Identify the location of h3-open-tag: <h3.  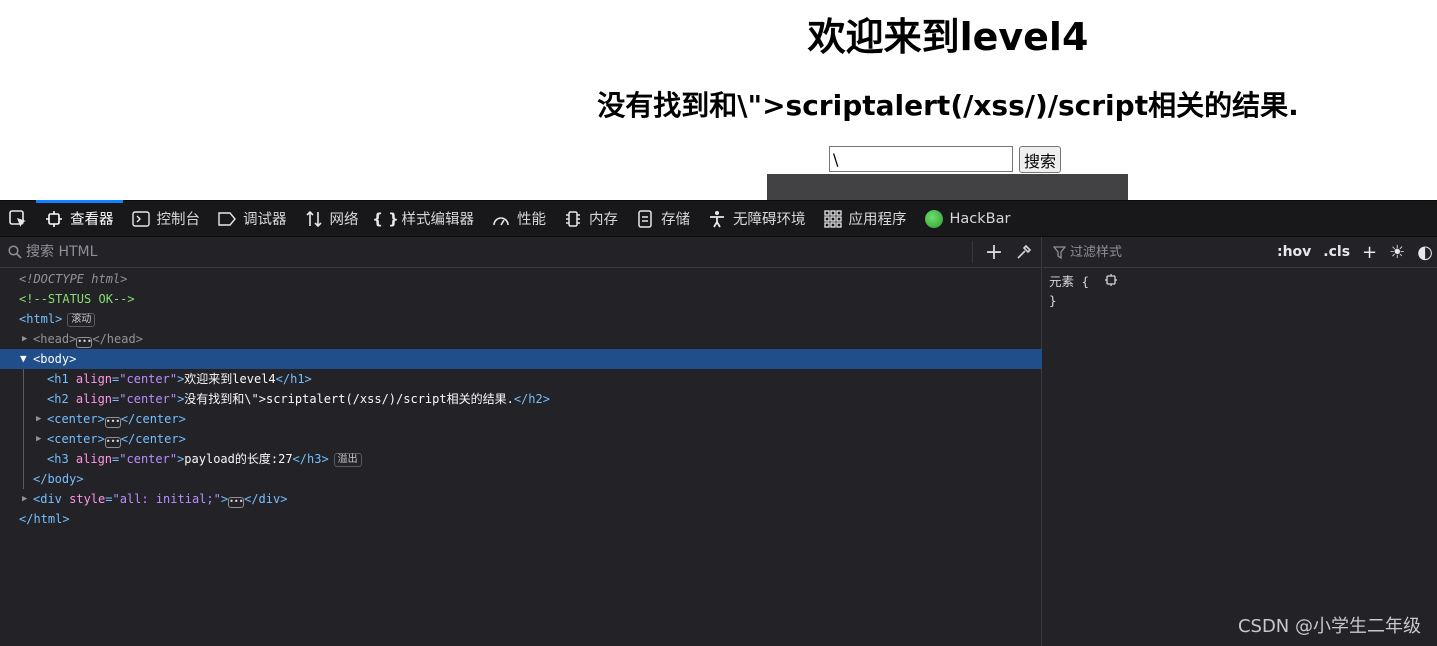
(61, 459).